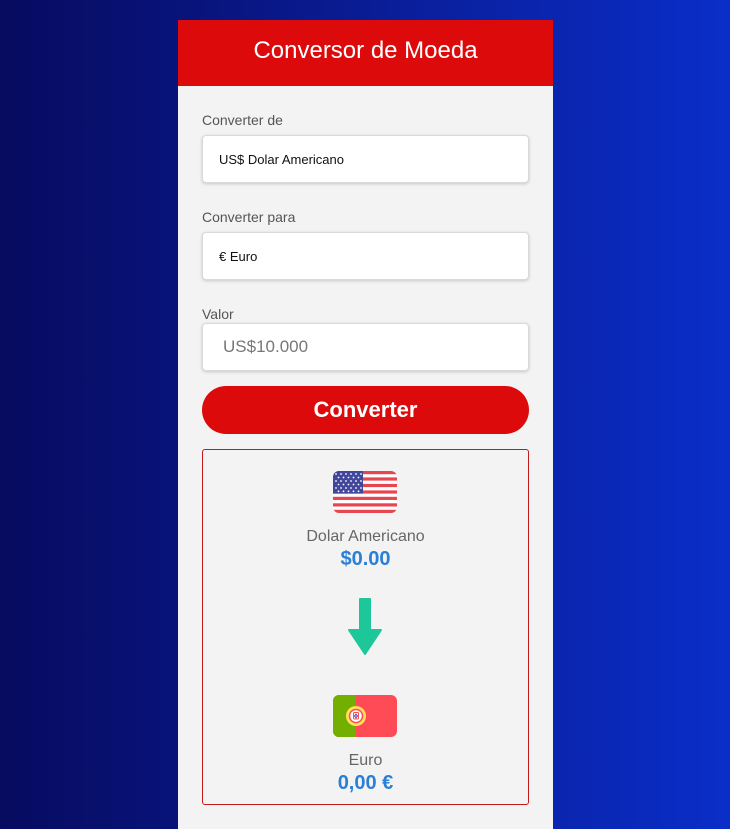 The image size is (730, 829). What do you see at coordinates (365, 536) in the screenshot?
I see `from-currency-name: Dolar Americano` at bounding box center [365, 536].